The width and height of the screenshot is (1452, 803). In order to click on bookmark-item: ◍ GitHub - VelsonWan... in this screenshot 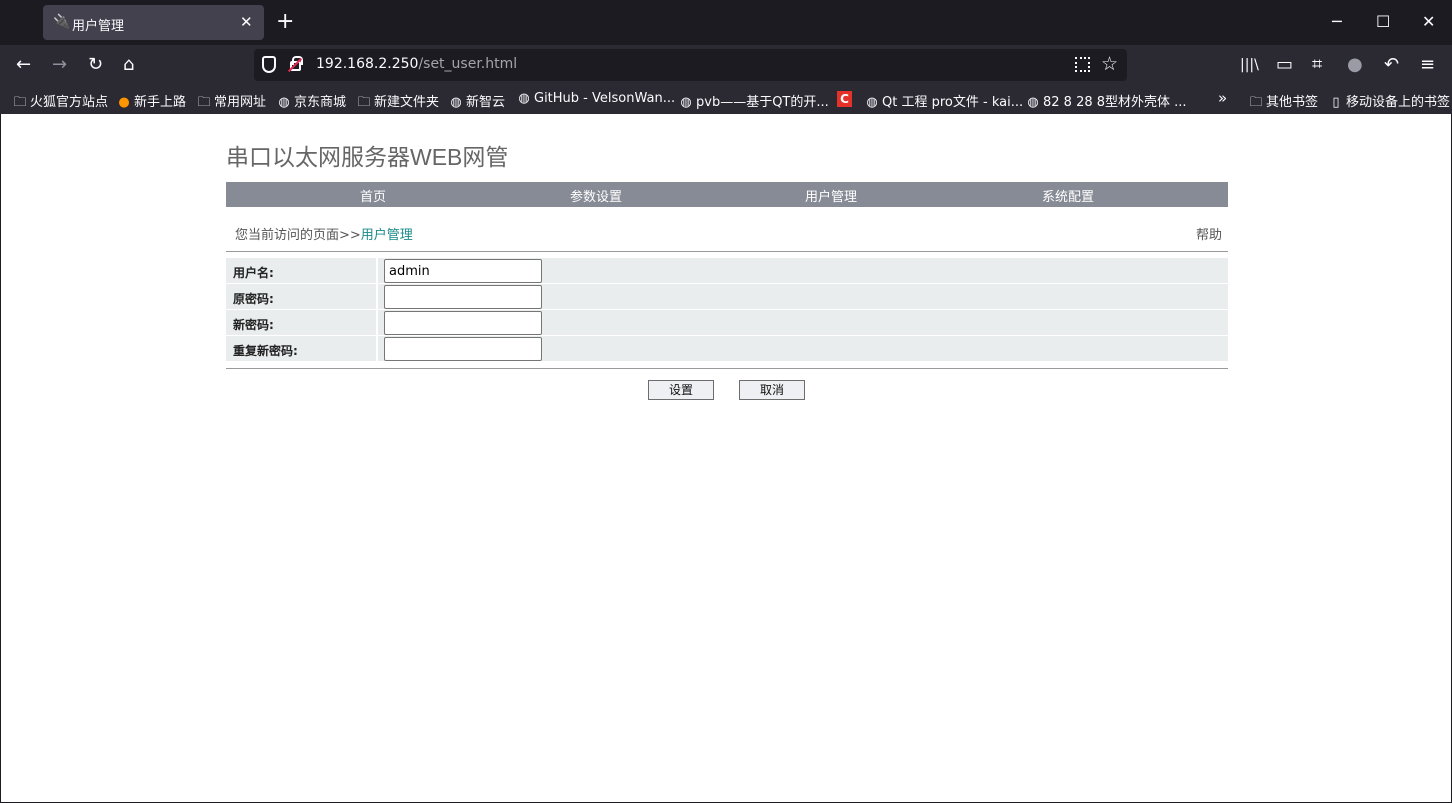, I will do `click(595, 98)`.